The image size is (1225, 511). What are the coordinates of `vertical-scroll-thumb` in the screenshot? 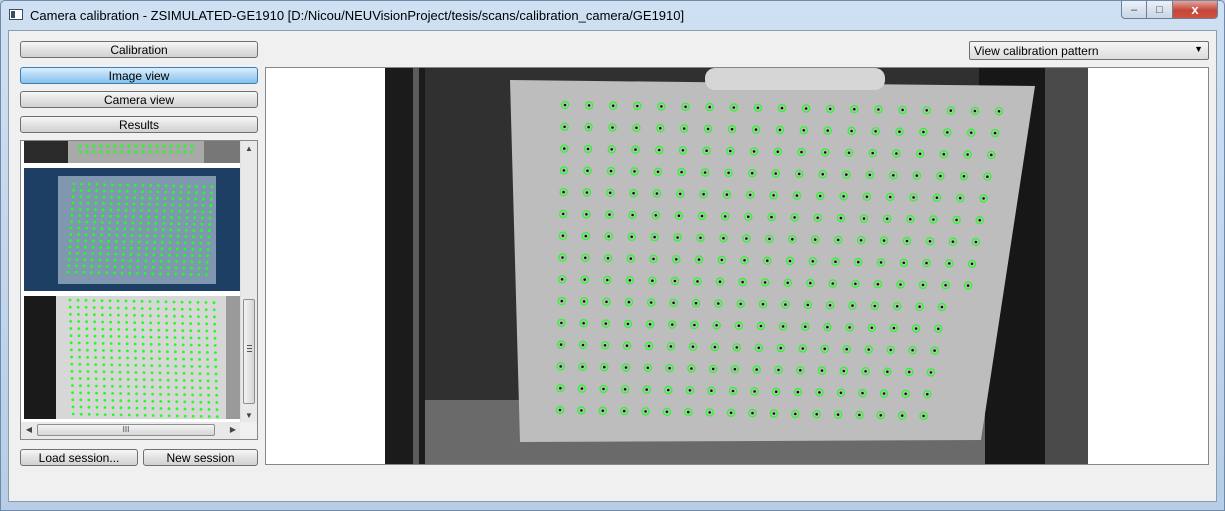 It's located at (249, 351).